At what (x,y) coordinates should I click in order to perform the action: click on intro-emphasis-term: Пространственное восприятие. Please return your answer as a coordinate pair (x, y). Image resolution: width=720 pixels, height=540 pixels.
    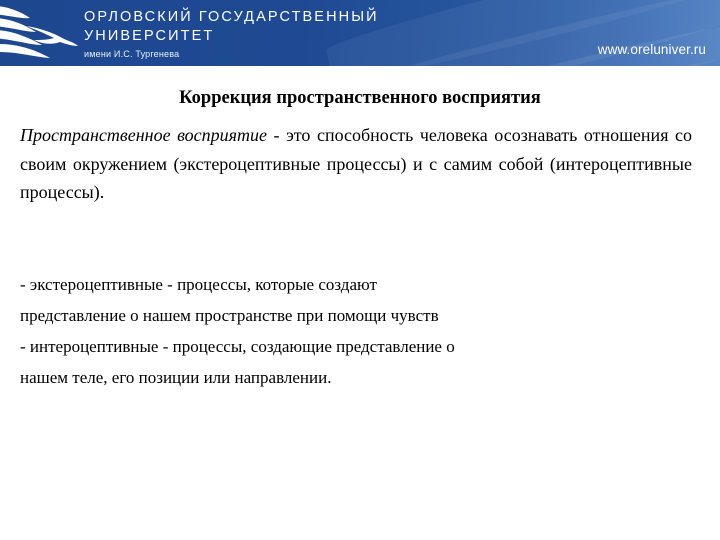
    Looking at the image, I should click on (144, 135).